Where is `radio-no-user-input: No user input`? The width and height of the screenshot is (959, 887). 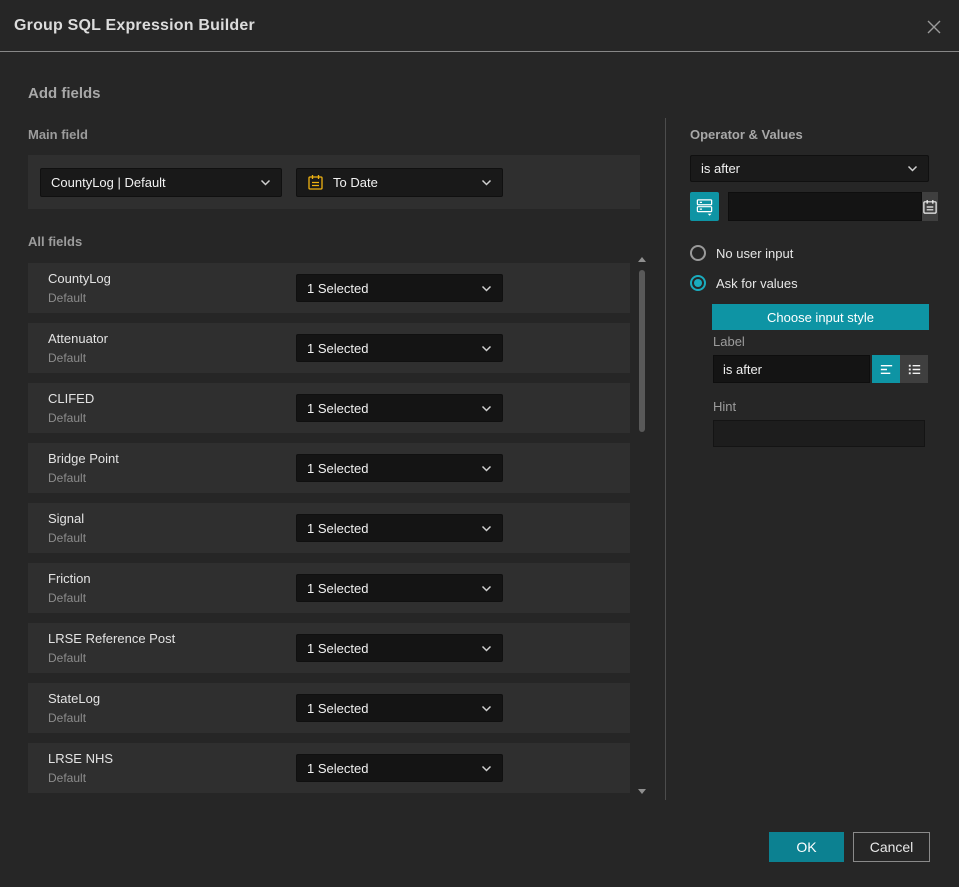 radio-no-user-input: No user input is located at coordinates (741, 253).